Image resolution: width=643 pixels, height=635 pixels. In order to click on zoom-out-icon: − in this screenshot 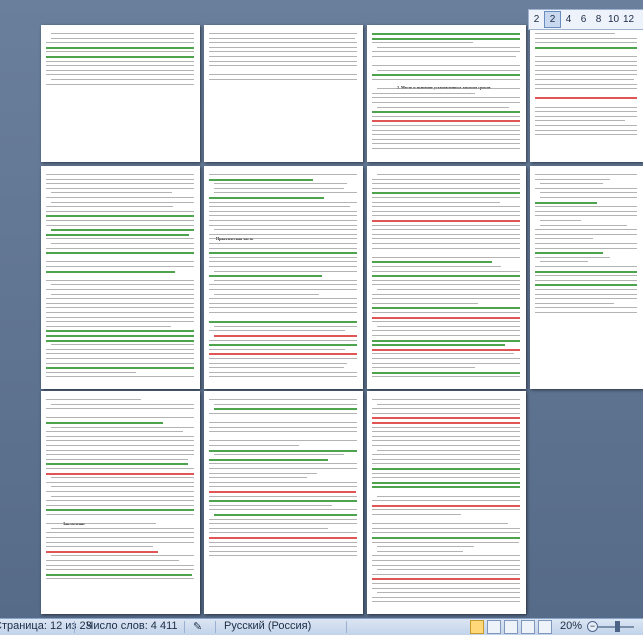, I will do `click(592, 626)`.